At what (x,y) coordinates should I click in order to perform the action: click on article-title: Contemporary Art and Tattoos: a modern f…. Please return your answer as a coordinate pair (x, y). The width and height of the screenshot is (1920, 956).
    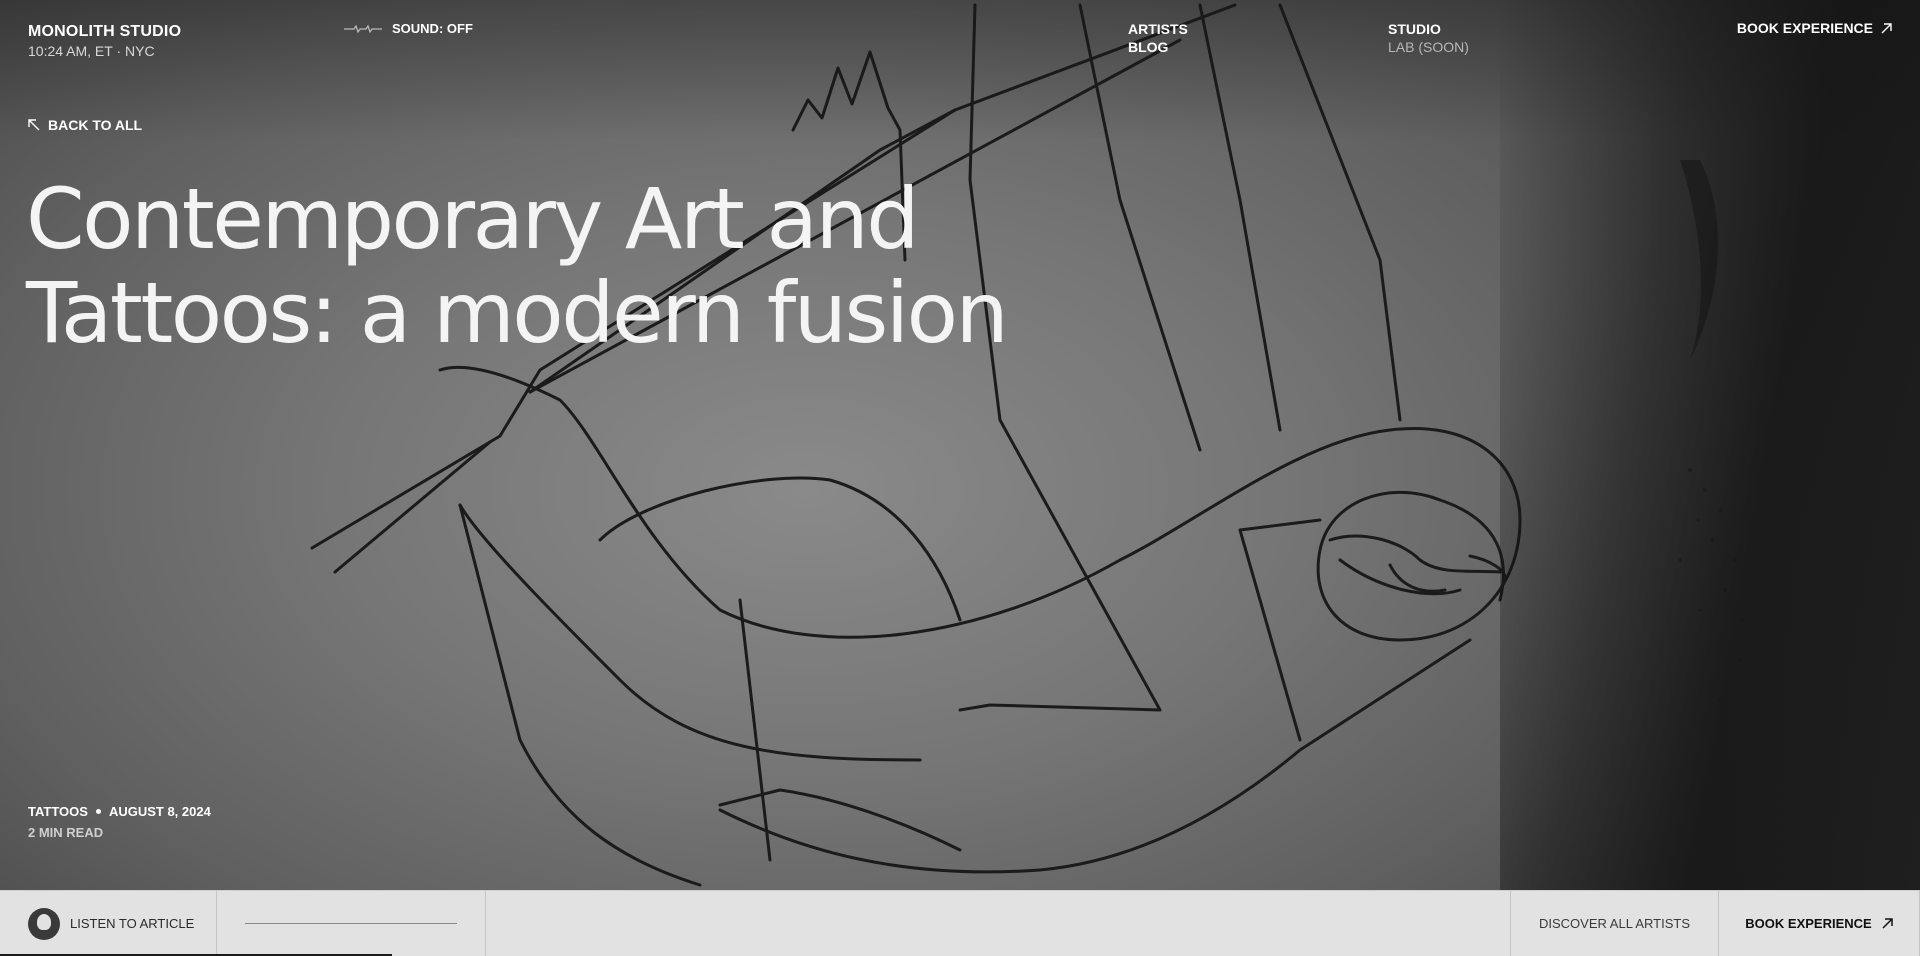
    Looking at the image, I should click on (576, 266).